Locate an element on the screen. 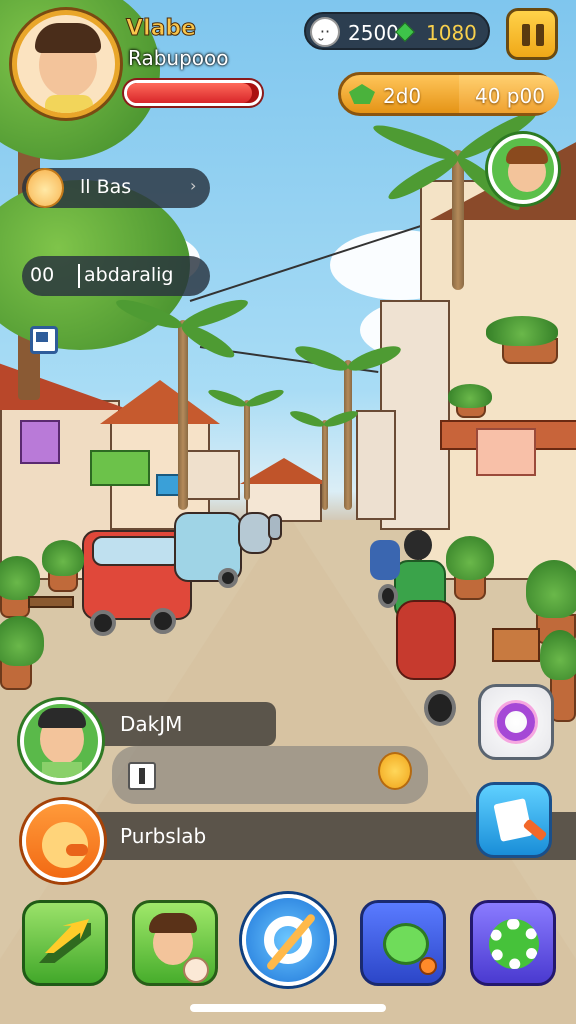 The image size is (576, 1024). ghost-icon: ·̮· is located at coordinates (325, 32).